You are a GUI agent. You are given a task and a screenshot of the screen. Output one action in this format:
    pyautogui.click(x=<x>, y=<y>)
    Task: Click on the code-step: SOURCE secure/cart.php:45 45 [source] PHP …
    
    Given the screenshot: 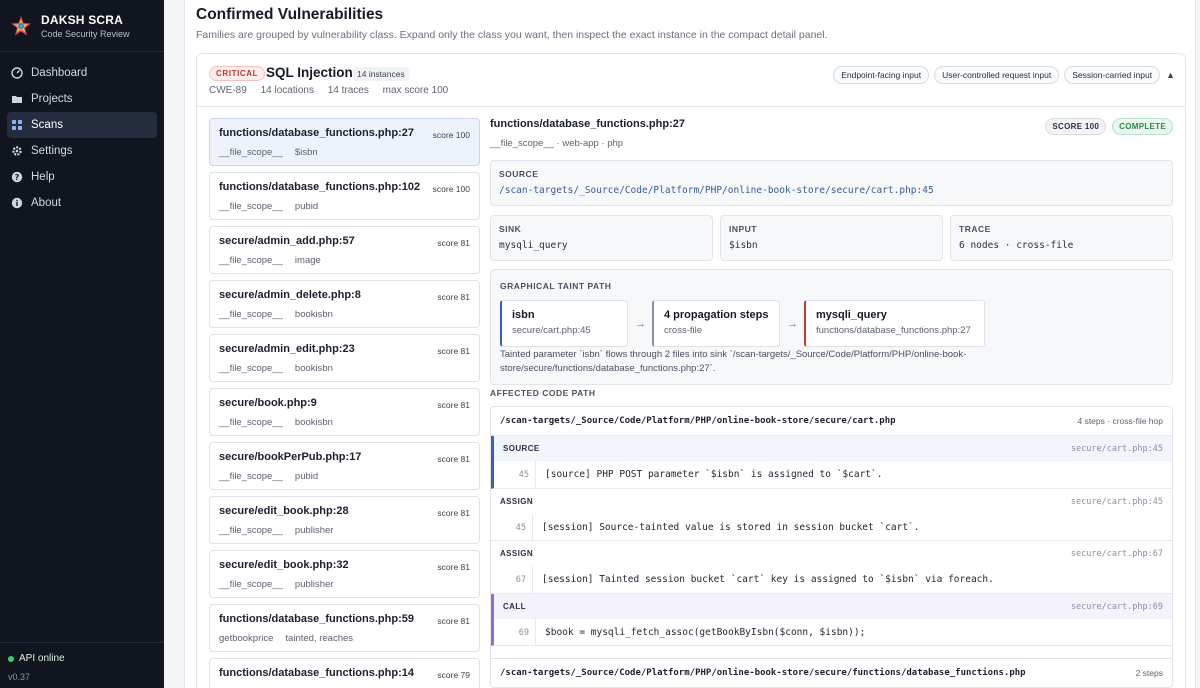 What is the action you would take?
    pyautogui.click(x=831, y=462)
    